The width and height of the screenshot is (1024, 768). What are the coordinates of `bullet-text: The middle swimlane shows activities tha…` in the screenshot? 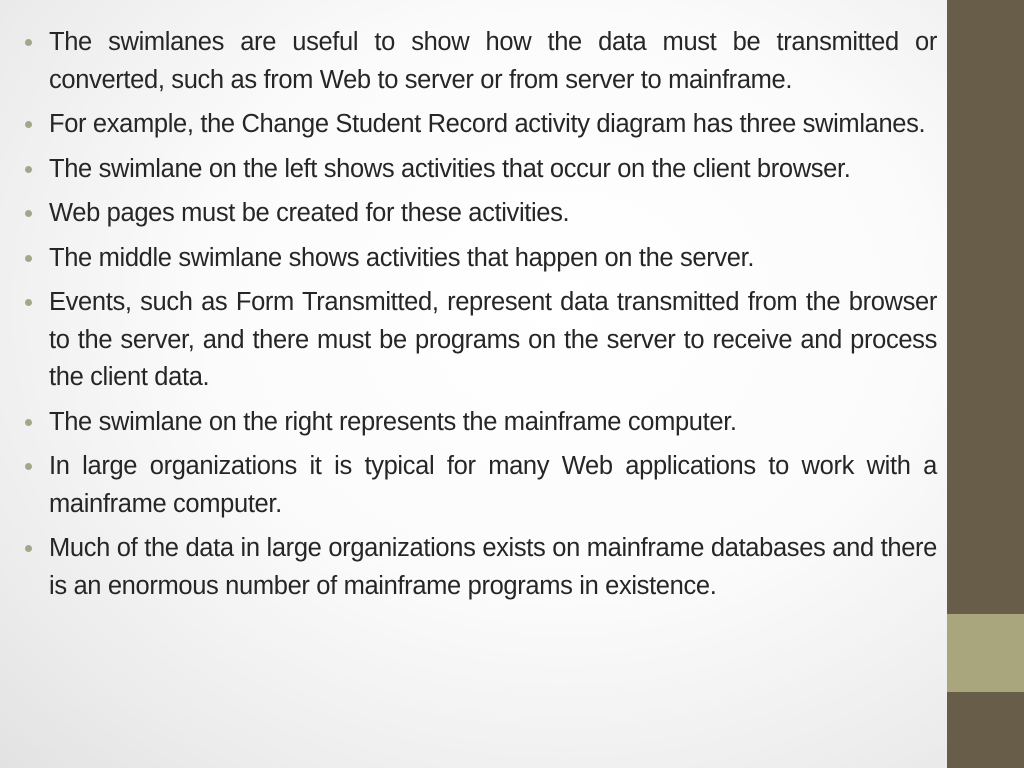 It's located at (402, 257).